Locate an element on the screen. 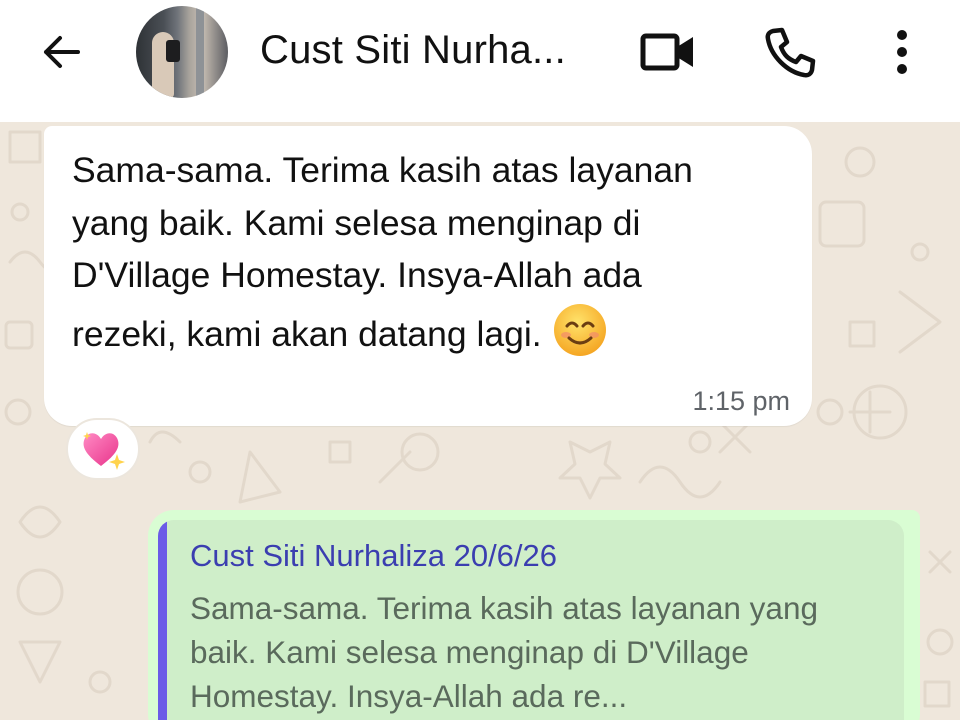 This screenshot has height=720, width=960. message-reaction is located at coordinates (103, 449).